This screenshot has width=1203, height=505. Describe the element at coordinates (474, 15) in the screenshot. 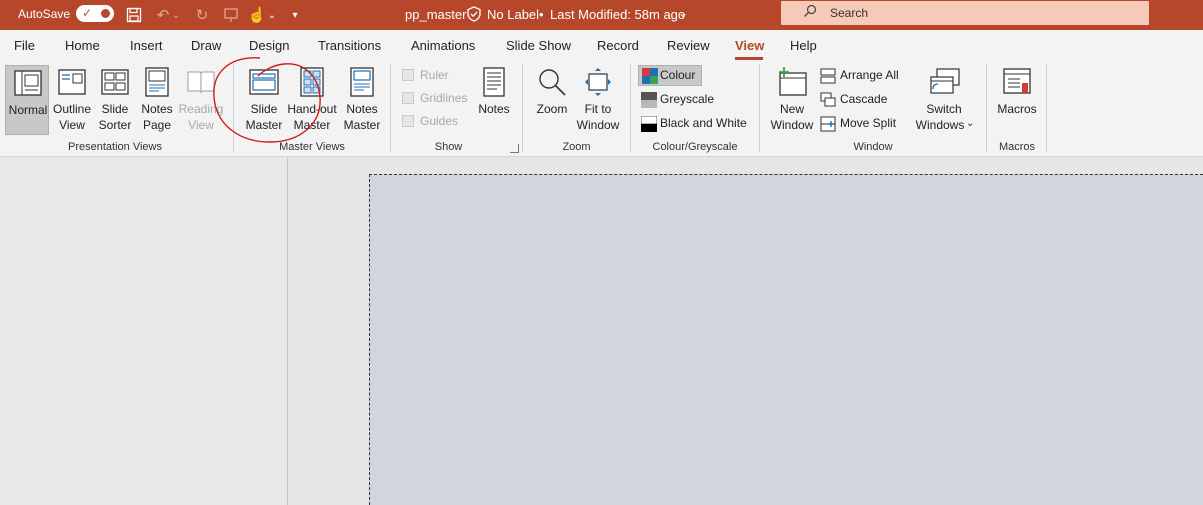

I see `sensitivity-shield-icon` at that location.